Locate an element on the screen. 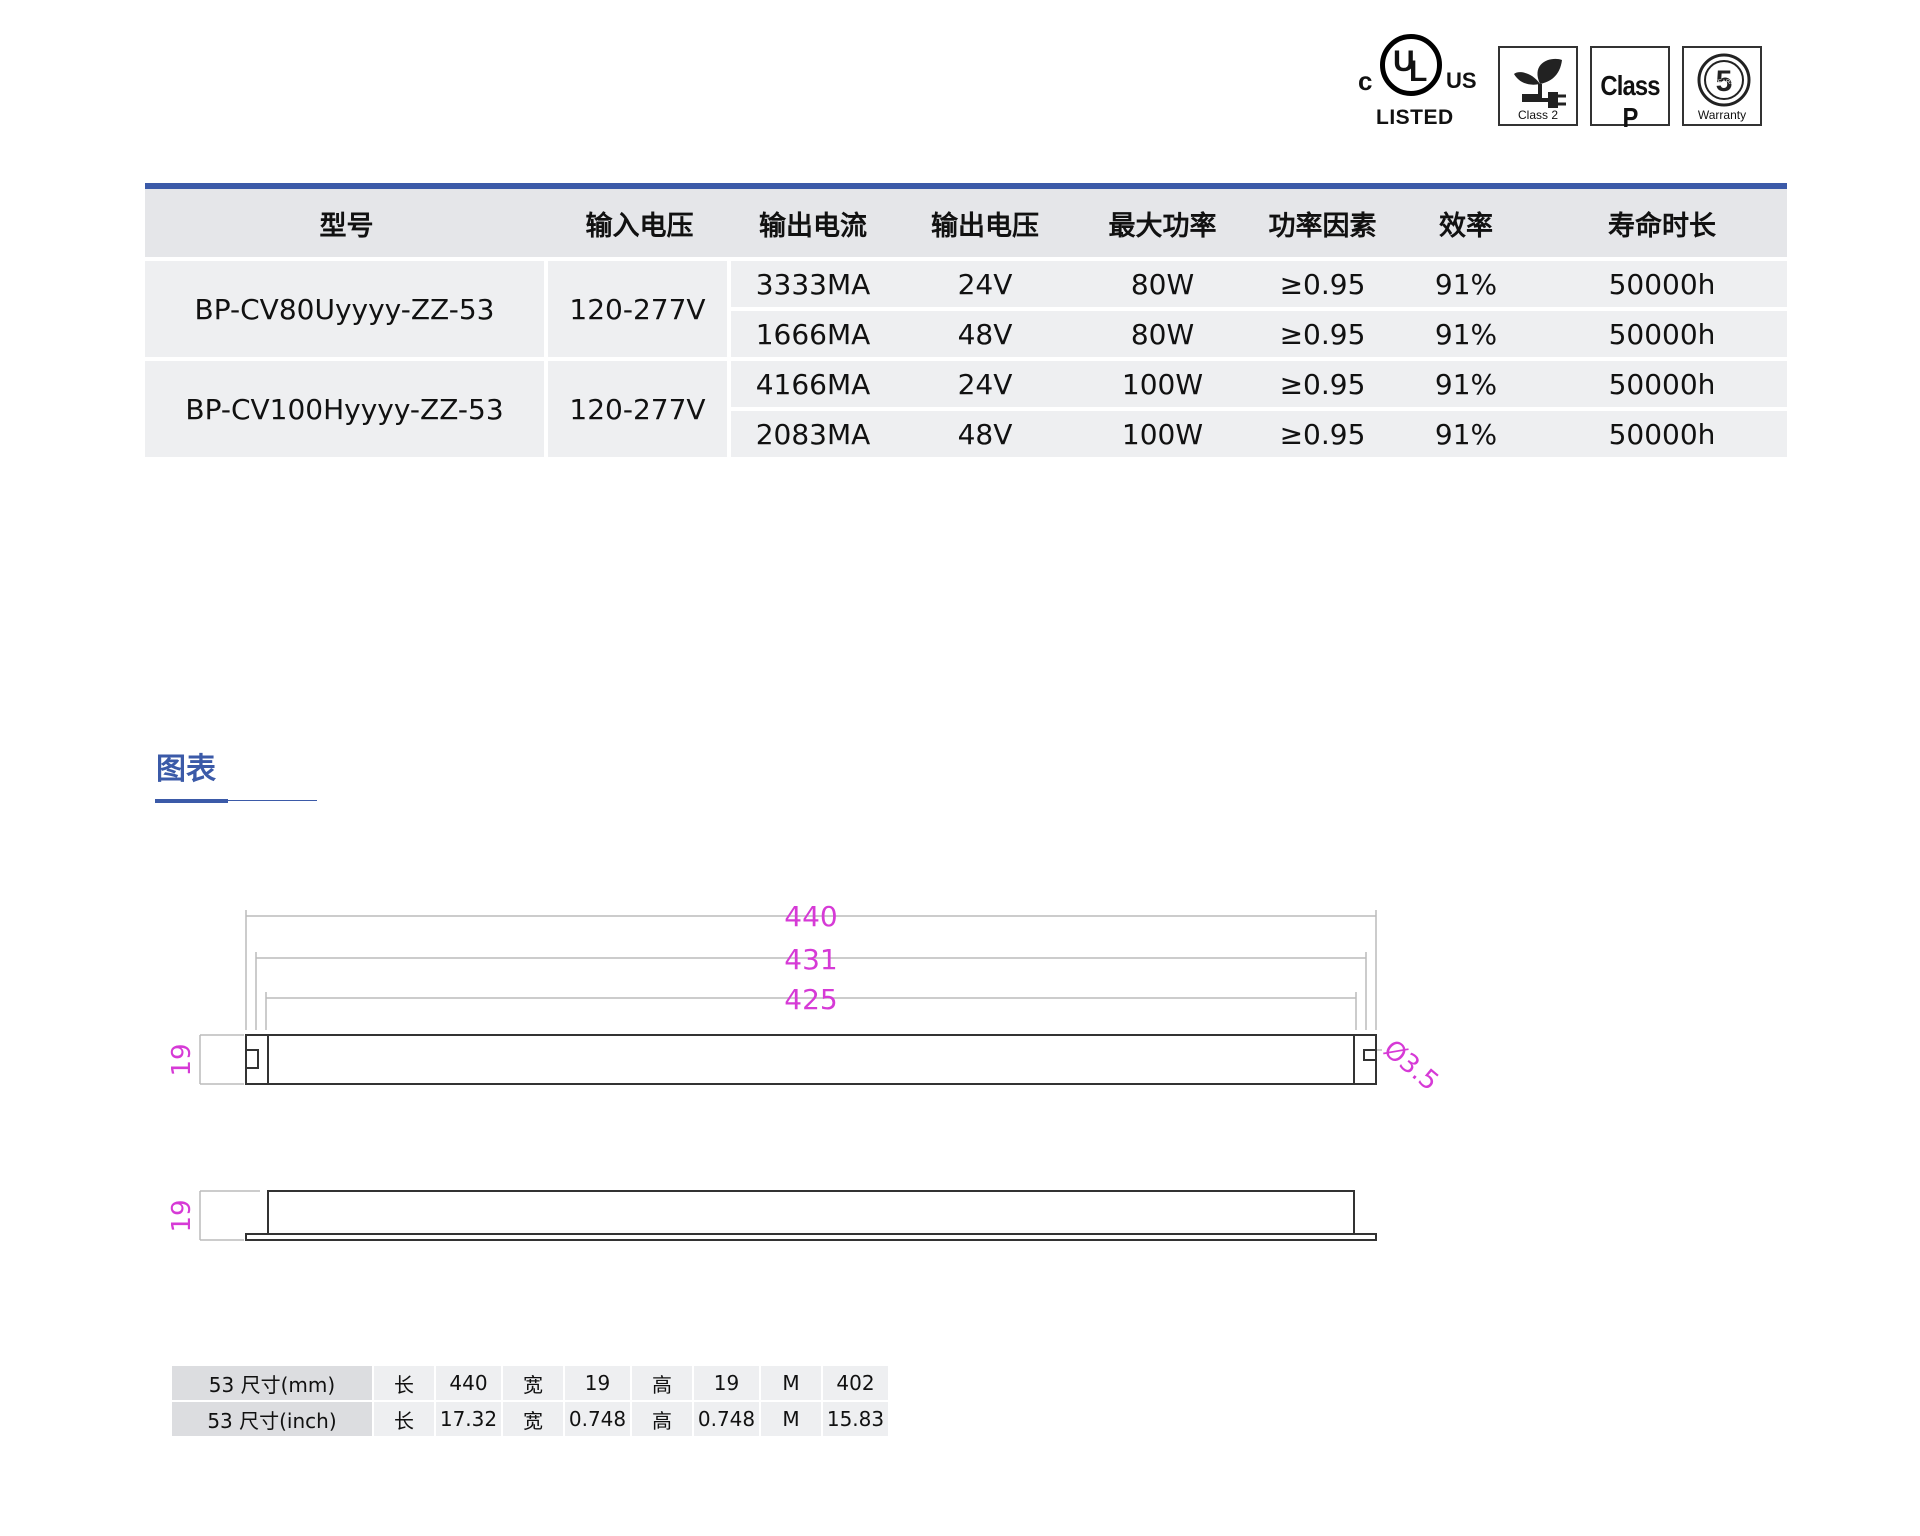  dims-row-label: 53 尺寸(mm) is located at coordinates (271, 1384).